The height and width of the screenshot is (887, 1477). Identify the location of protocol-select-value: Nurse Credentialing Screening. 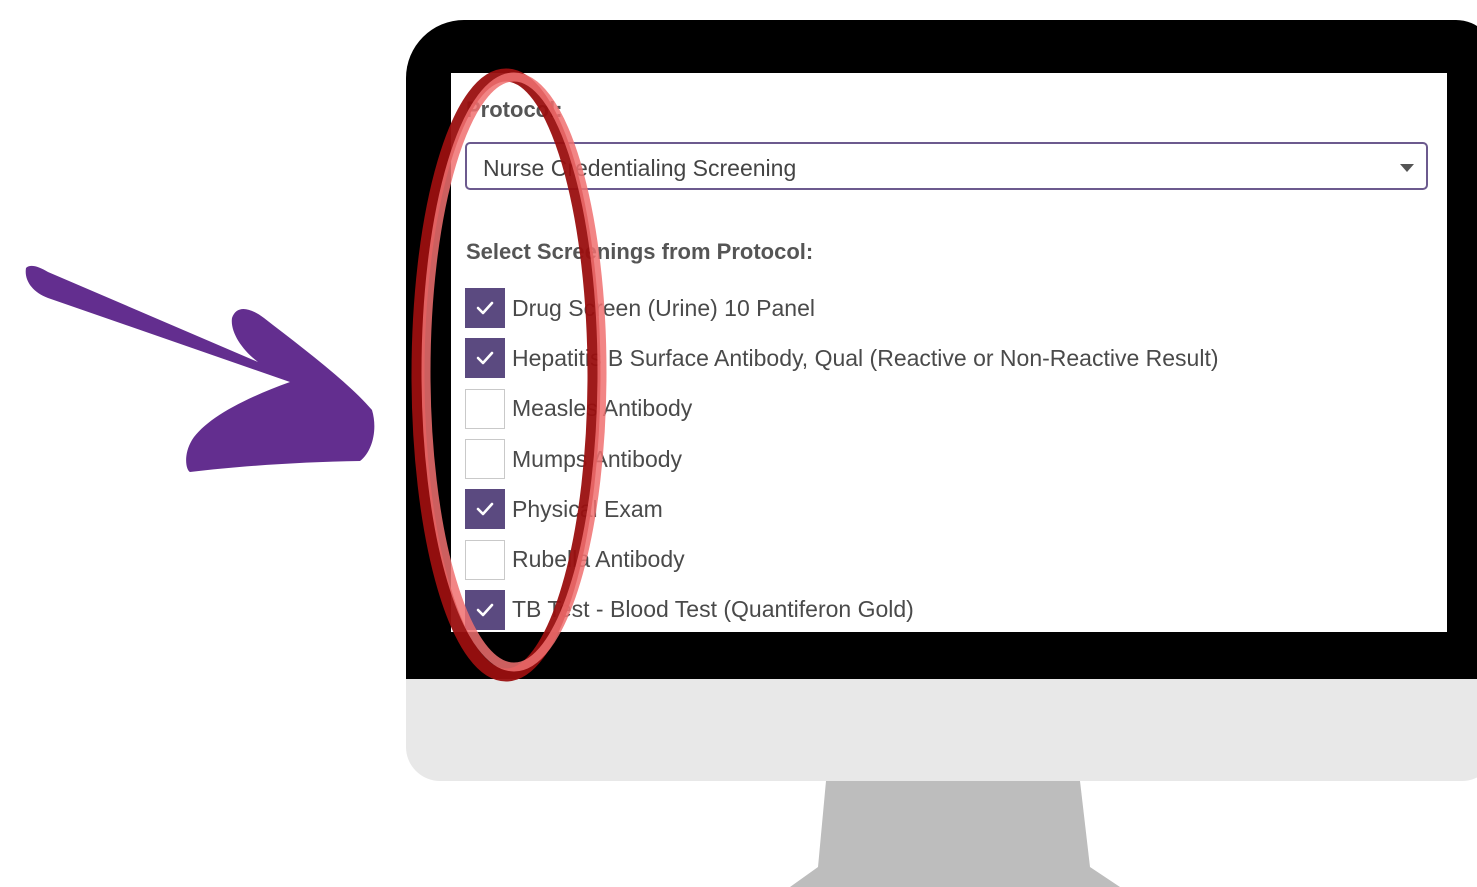
(640, 168).